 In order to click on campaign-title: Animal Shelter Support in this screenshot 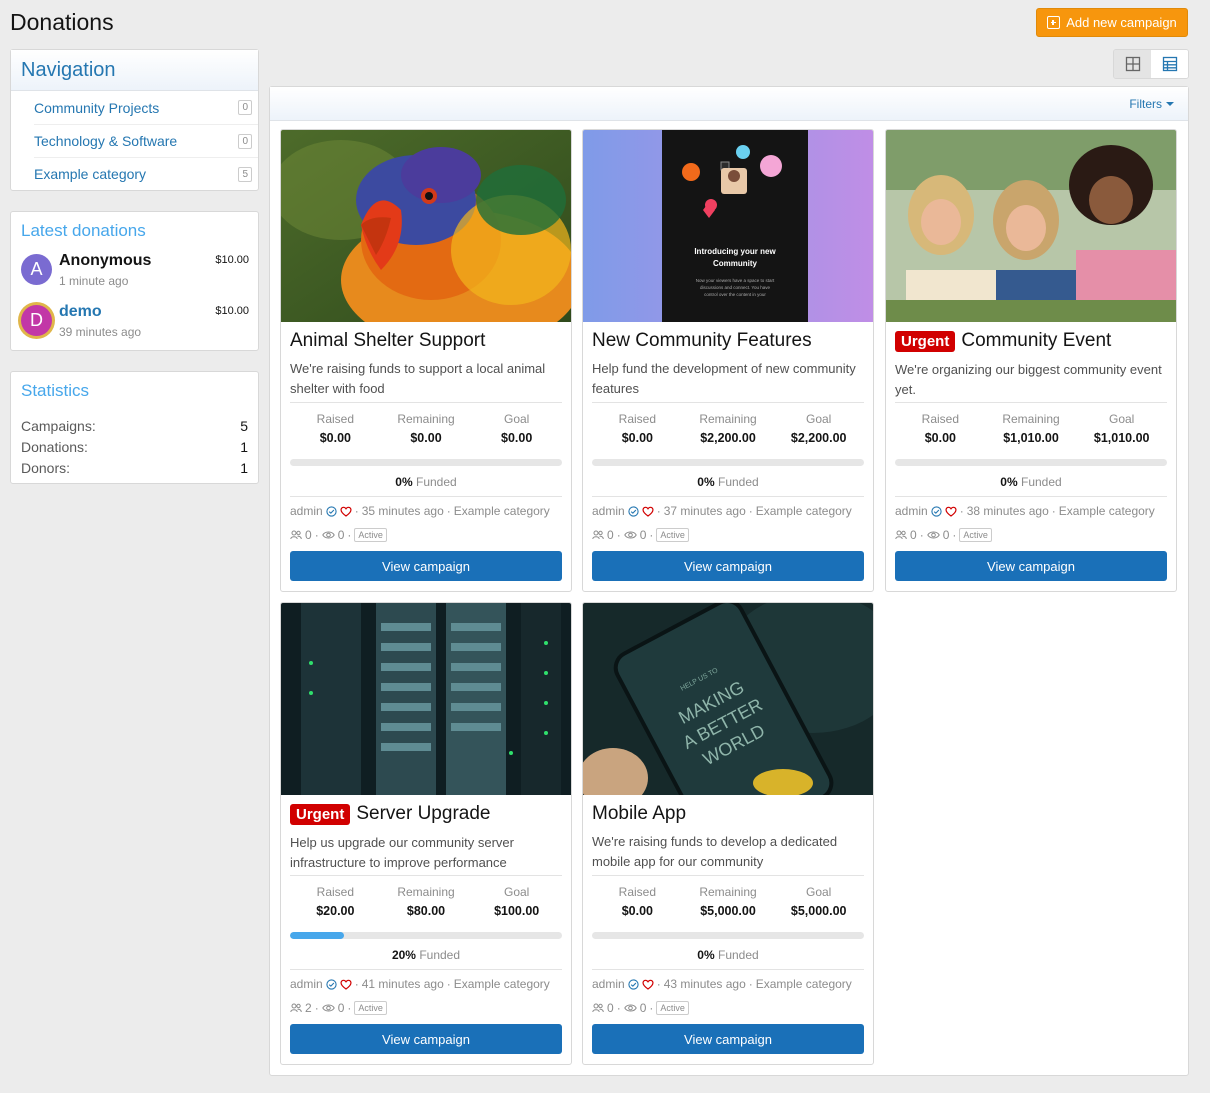, I will do `click(387, 341)`.